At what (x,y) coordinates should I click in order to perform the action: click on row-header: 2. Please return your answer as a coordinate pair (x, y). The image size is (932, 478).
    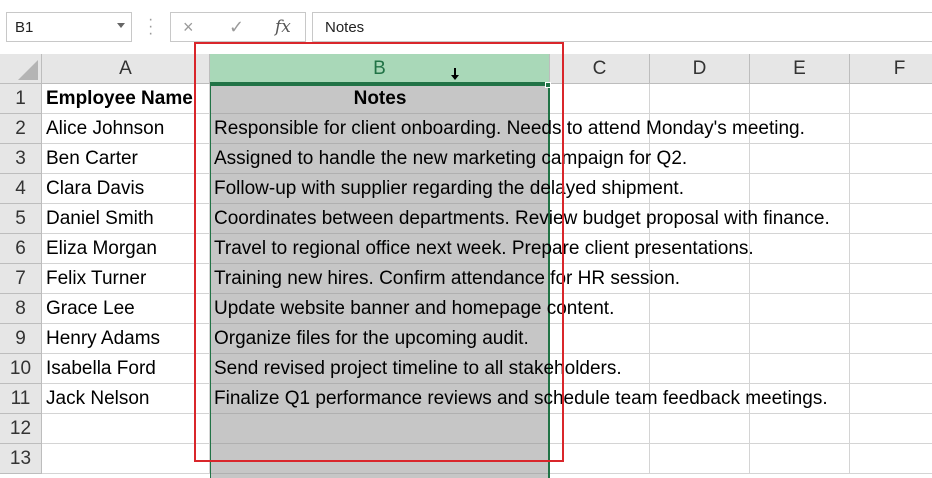
    Looking at the image, I should click on (21, 129).